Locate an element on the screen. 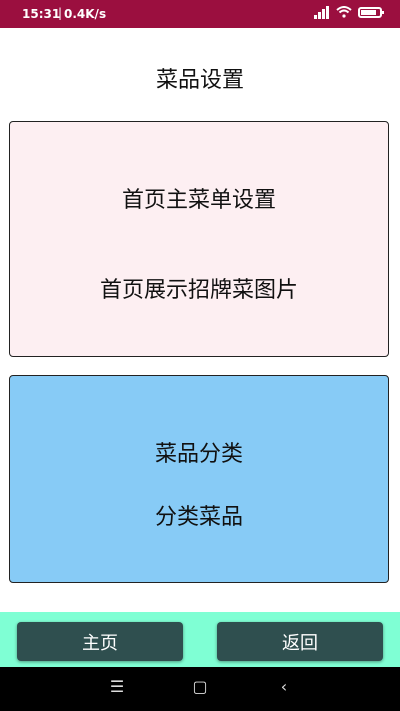  page-title: 菜品设置 is located at coordinates (199, 80).